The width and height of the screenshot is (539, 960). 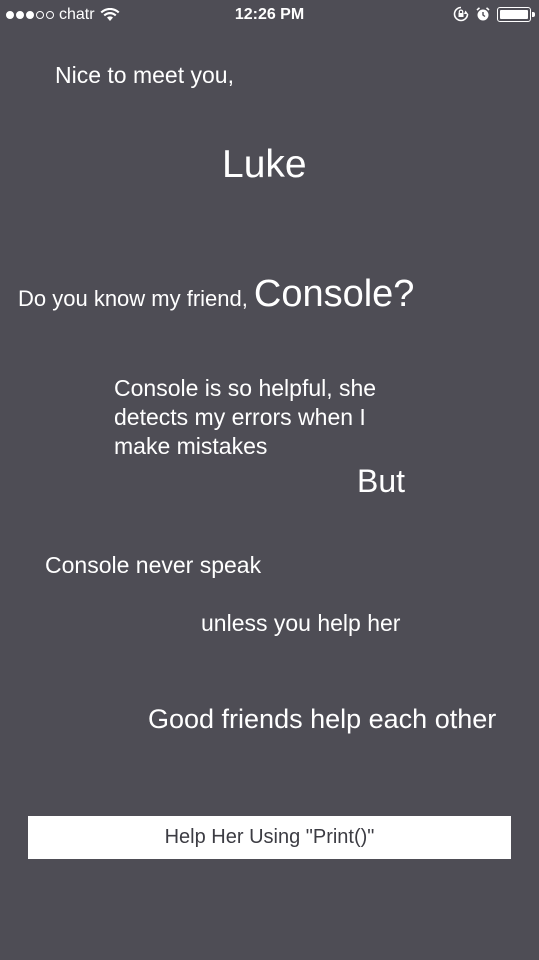 I want to click on battery-icon, so click(x=516, y=14).